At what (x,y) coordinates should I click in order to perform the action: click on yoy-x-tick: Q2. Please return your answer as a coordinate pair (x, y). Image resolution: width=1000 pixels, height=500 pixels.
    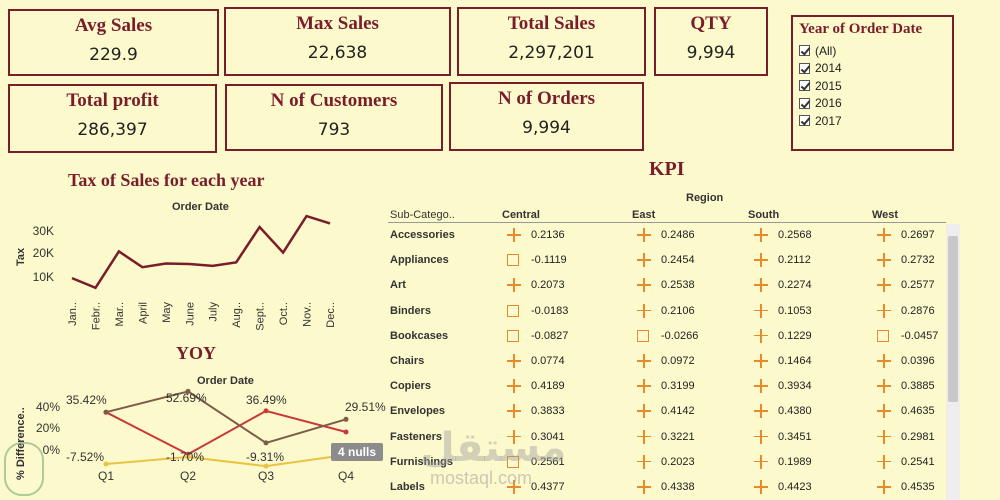
    Looking at the image, I should click on (188, 476).